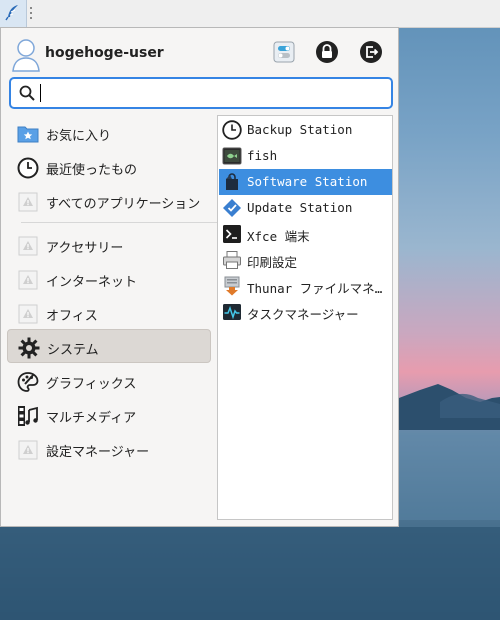 Image resolution: width=500 pixels, height=620 pixels. What do you see at coordinates (305, 260) in the screenshot?
I see `app-item-print-settings: 印刷設定` at bounding box center [305, 260].